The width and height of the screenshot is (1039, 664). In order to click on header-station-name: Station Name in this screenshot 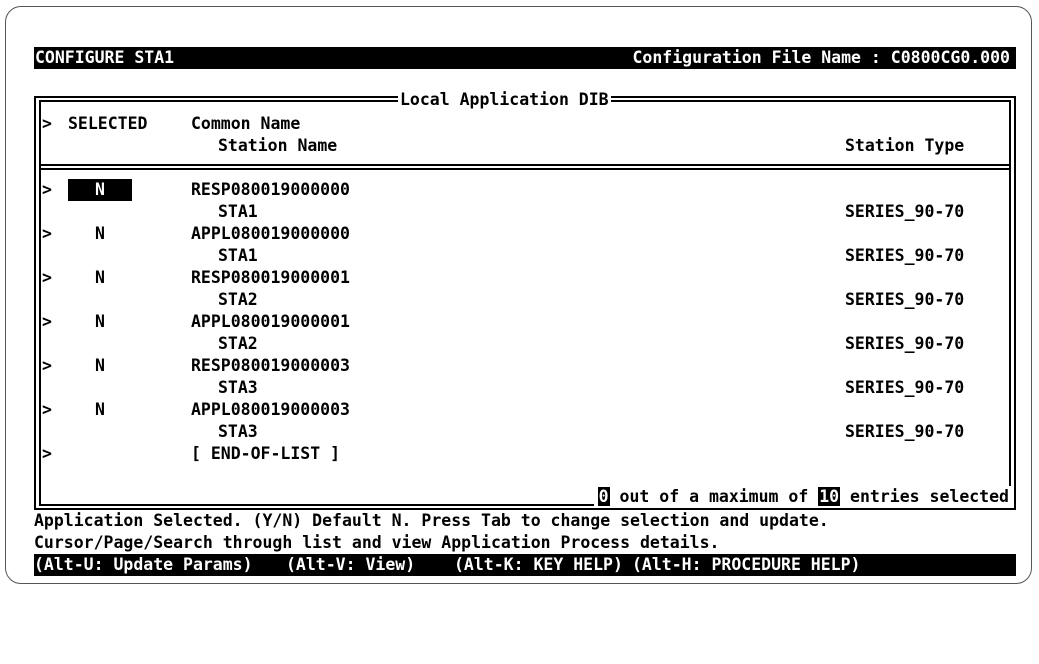, I will do `click(278, 145)`.